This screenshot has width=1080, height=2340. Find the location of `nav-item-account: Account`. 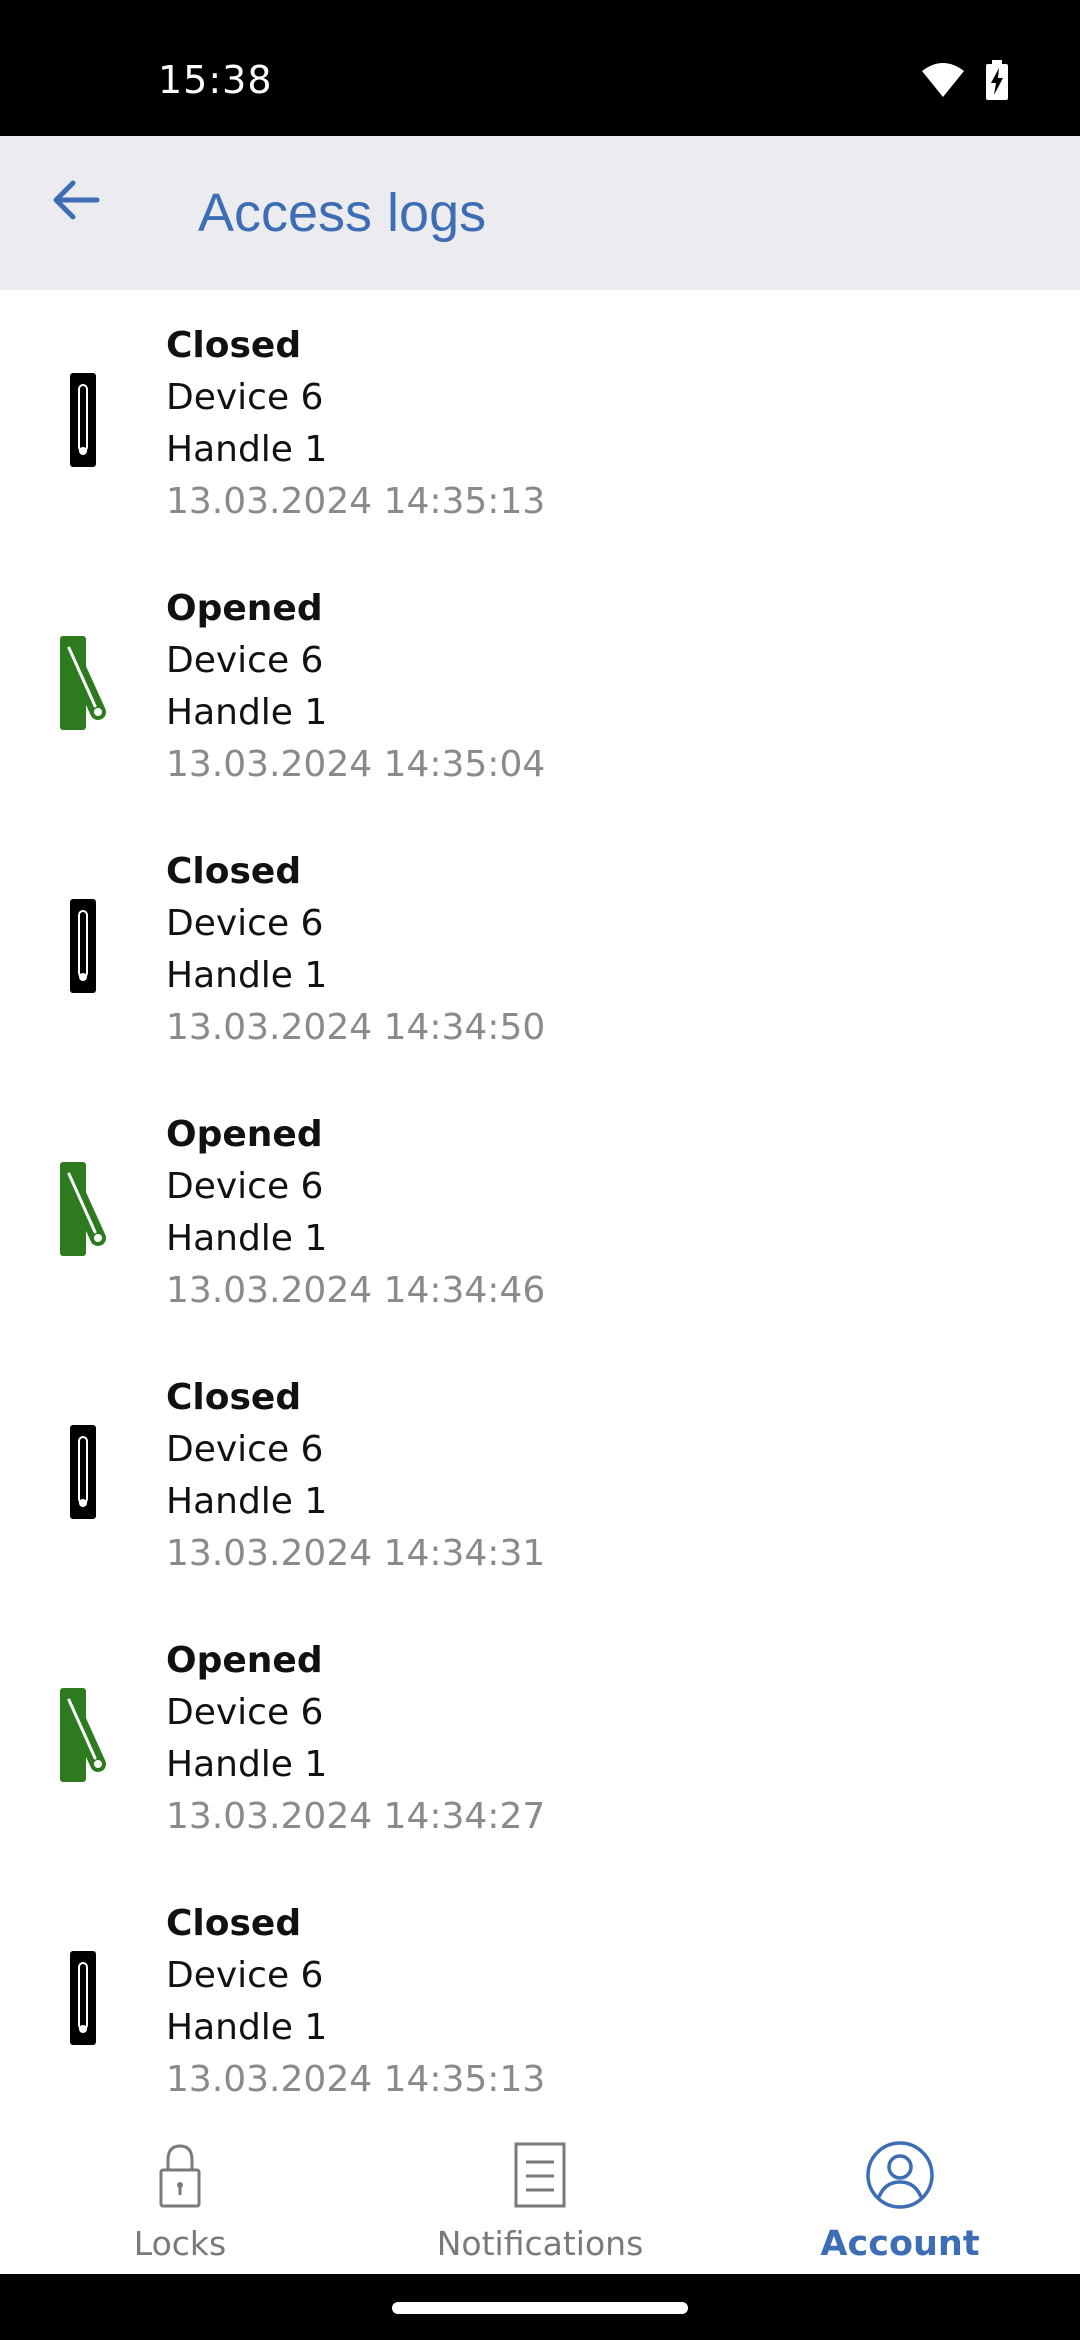

nav-item-account: Account is located at coordinates (900, 2199).